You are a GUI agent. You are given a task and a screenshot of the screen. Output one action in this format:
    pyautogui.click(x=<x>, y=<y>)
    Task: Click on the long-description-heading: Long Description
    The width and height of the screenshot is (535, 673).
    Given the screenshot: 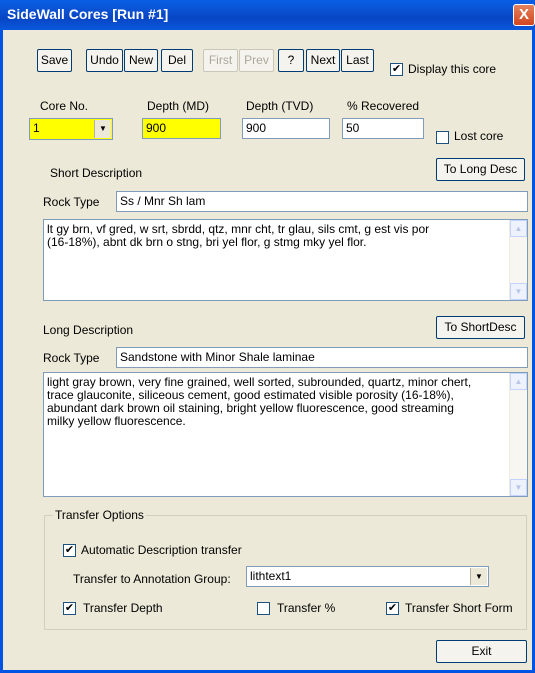 What is the action you would take?
    pyautogui.click(x=88, y=330)
    